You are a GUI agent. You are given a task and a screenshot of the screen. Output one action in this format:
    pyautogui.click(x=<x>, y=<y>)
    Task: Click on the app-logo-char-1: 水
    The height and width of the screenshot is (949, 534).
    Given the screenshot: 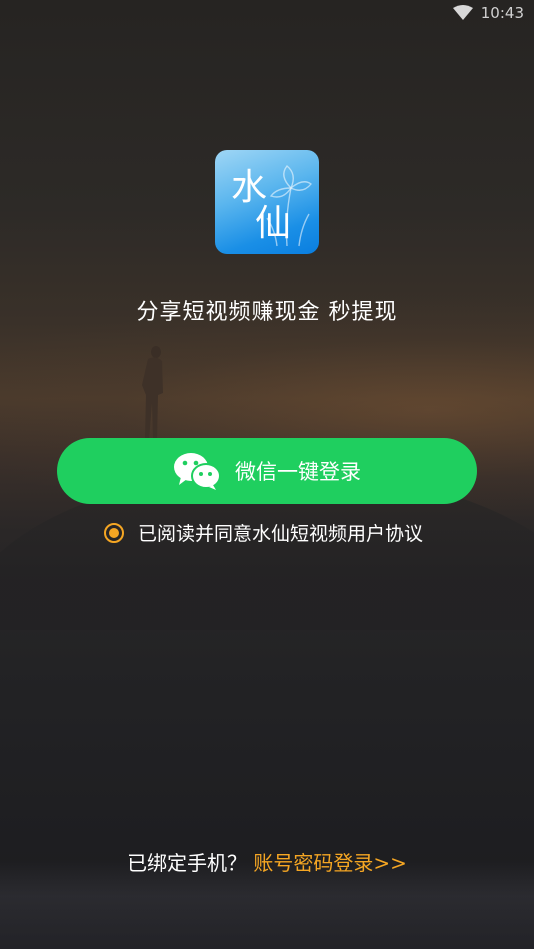 What is the action you would take?
    pyautogui.click(x=249, y=187)
    